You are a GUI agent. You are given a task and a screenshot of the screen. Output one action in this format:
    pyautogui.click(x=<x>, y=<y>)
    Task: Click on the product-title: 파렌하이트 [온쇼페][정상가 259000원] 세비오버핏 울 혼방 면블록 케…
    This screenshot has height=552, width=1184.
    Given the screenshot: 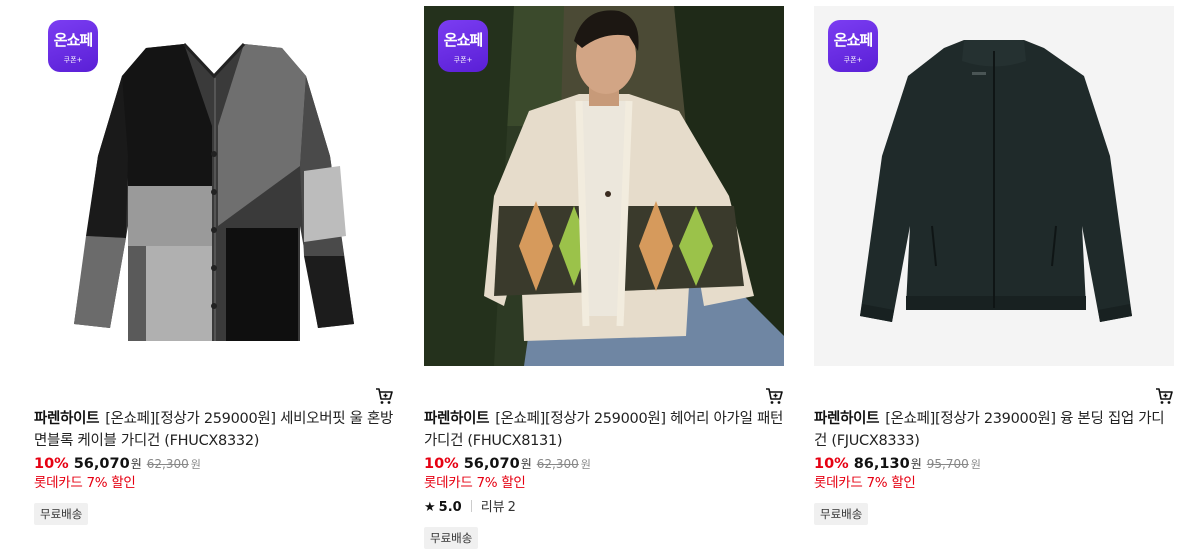 What is the action you would take?
    pyautogui.click(x=214, y=430)
    